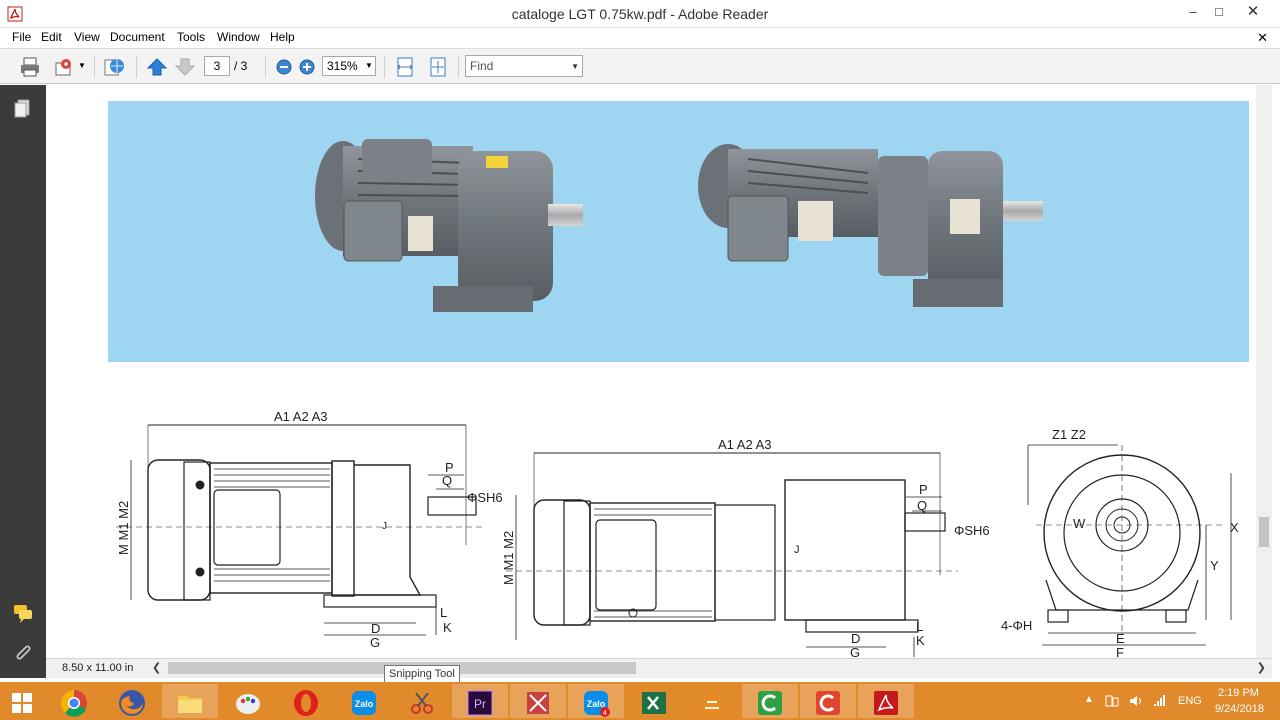 Image resolution: width=1280 pixels, height=720 pixels. What do you see at coordinates (1238, 693) in the screenshot?
I see `clock-time: 2:19 PM` at bounding box center [1238, 693].